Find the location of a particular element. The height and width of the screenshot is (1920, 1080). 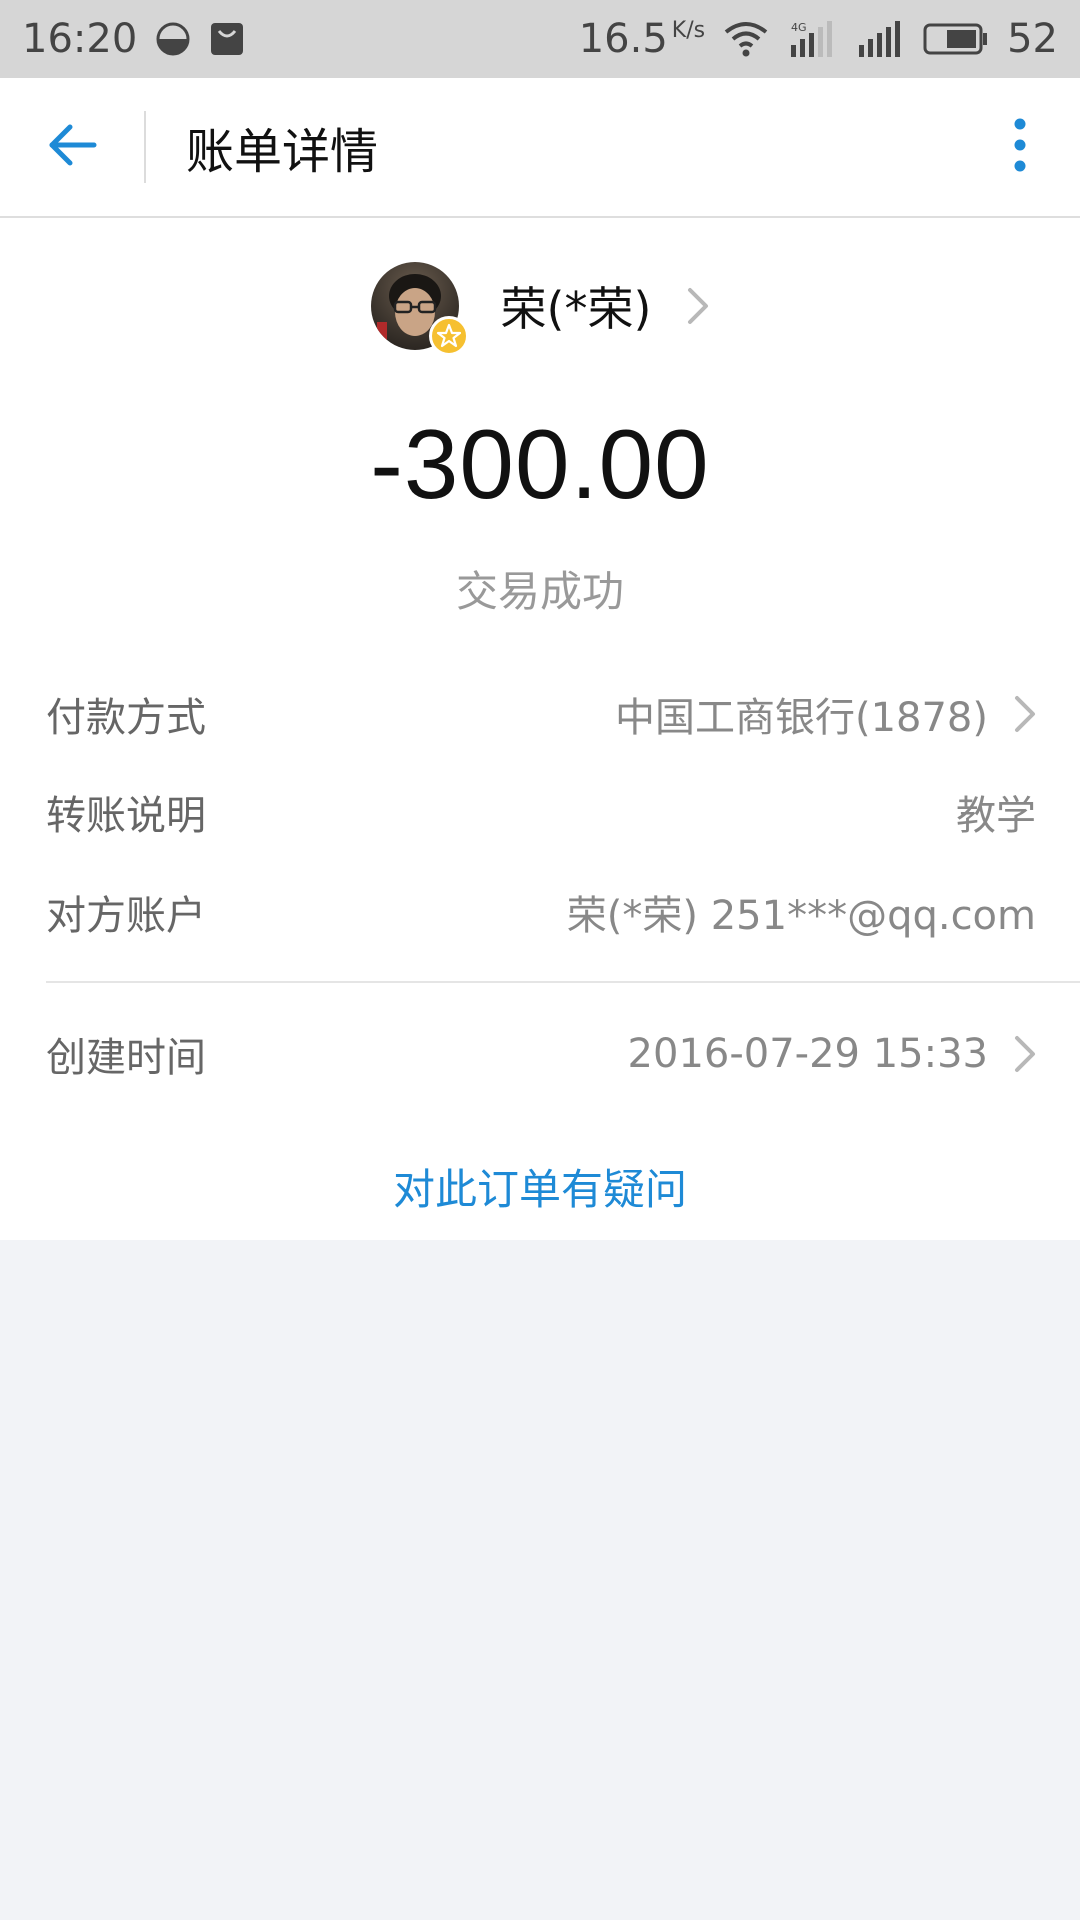

amount: -300.00 is located at coordinates (540, 464).